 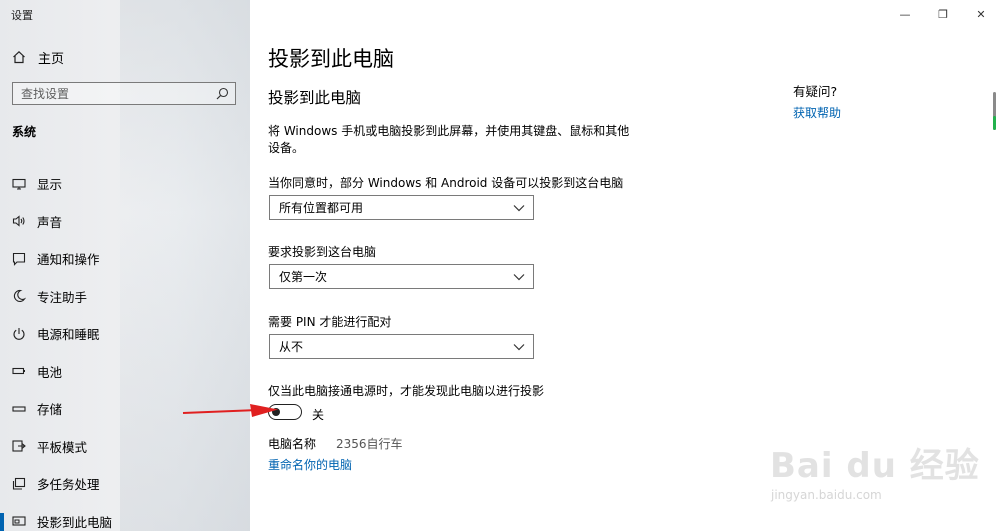 What do you see at coordinates (19, 446) in the screenshot?
I see `tablet-icon` at bounding box center [19, 446].